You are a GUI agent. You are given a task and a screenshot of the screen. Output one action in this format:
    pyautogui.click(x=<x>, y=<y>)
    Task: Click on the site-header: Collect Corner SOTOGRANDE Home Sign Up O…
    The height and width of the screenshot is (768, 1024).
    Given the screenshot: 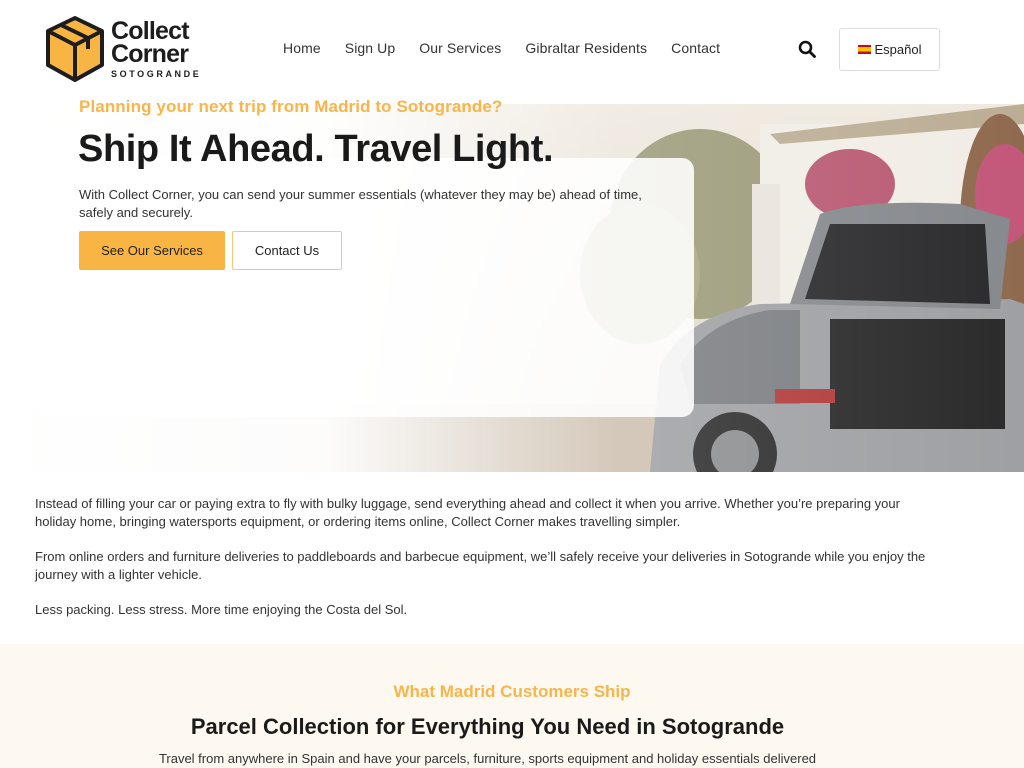 What is the action you would take?
    pyautogui.click(x=512, y=52)
    